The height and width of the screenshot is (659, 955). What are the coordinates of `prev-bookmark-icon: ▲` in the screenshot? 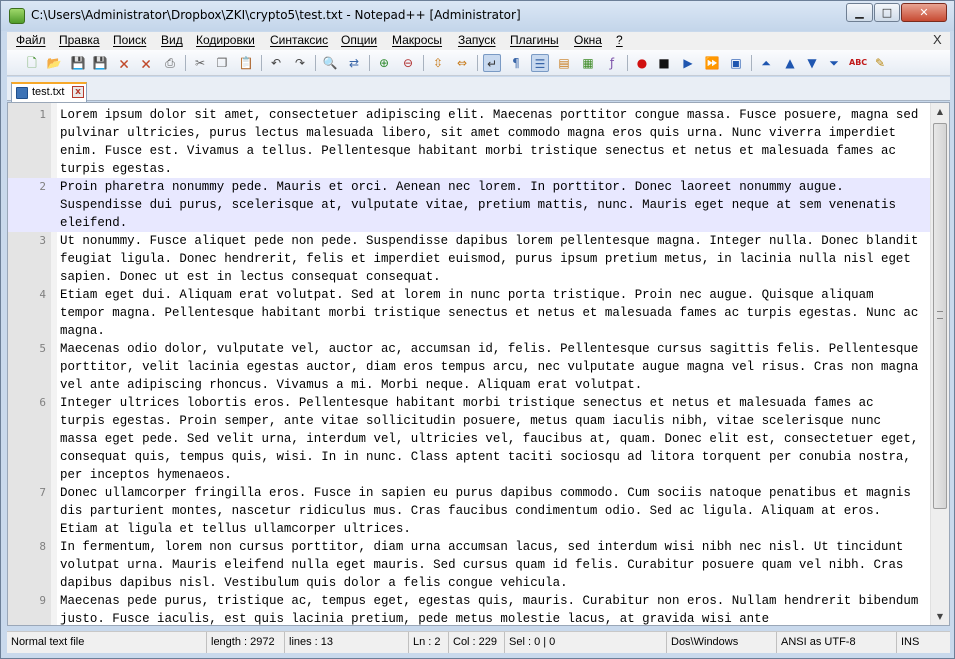 It's located at (790, 63).